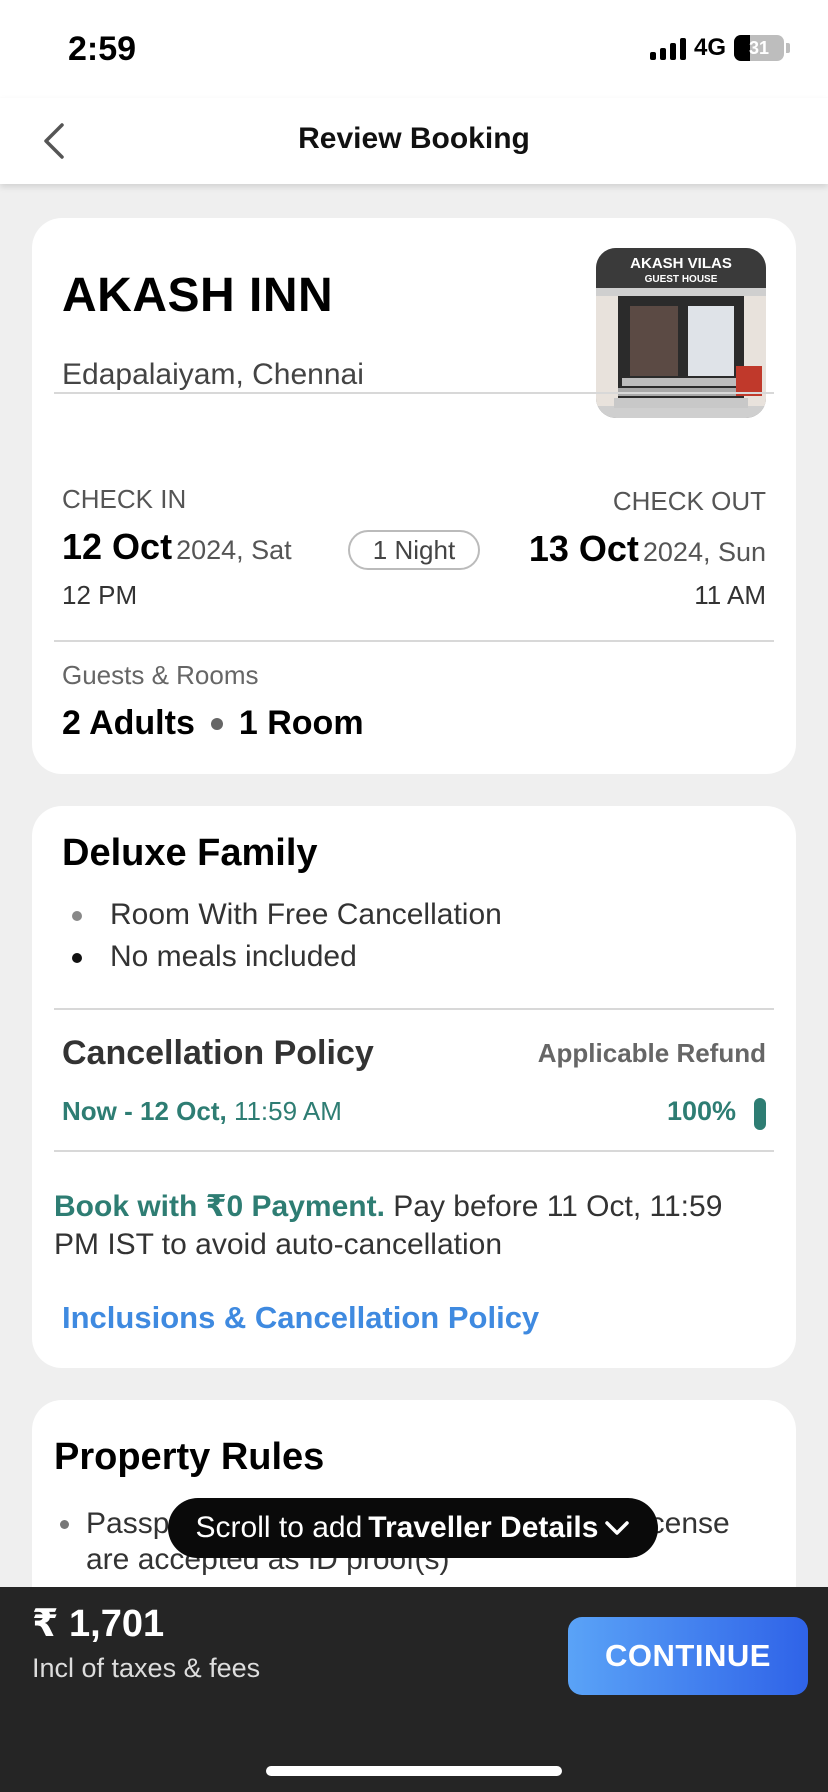 This screenshot has height=1792, width=828. What do you see at coordinates (667, 48) in the screenshot?
I see `signal-icon` at bounding box center [667, 48].